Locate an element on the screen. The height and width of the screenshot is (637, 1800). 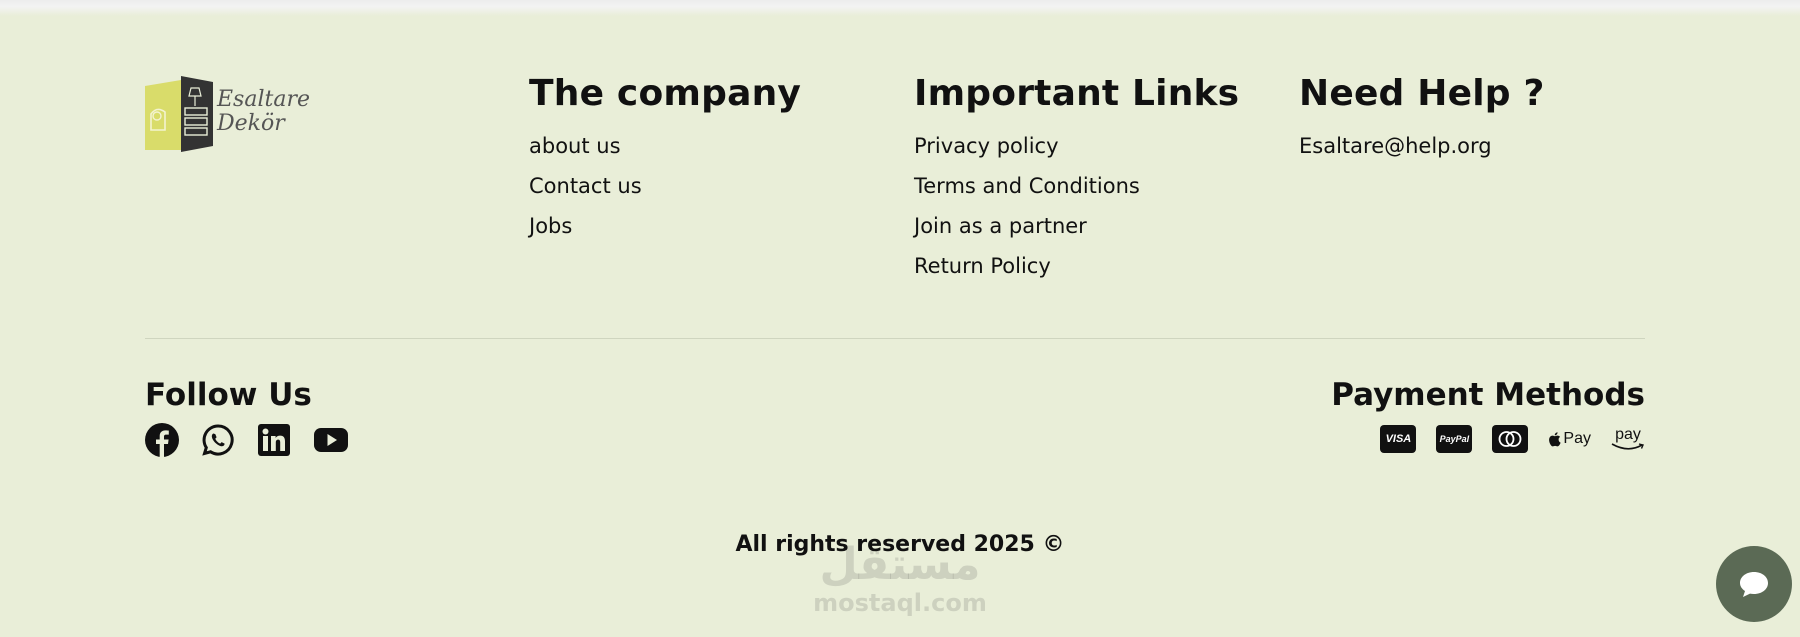
important-links-heading: Important Links is located at coordinates (1077, 93).